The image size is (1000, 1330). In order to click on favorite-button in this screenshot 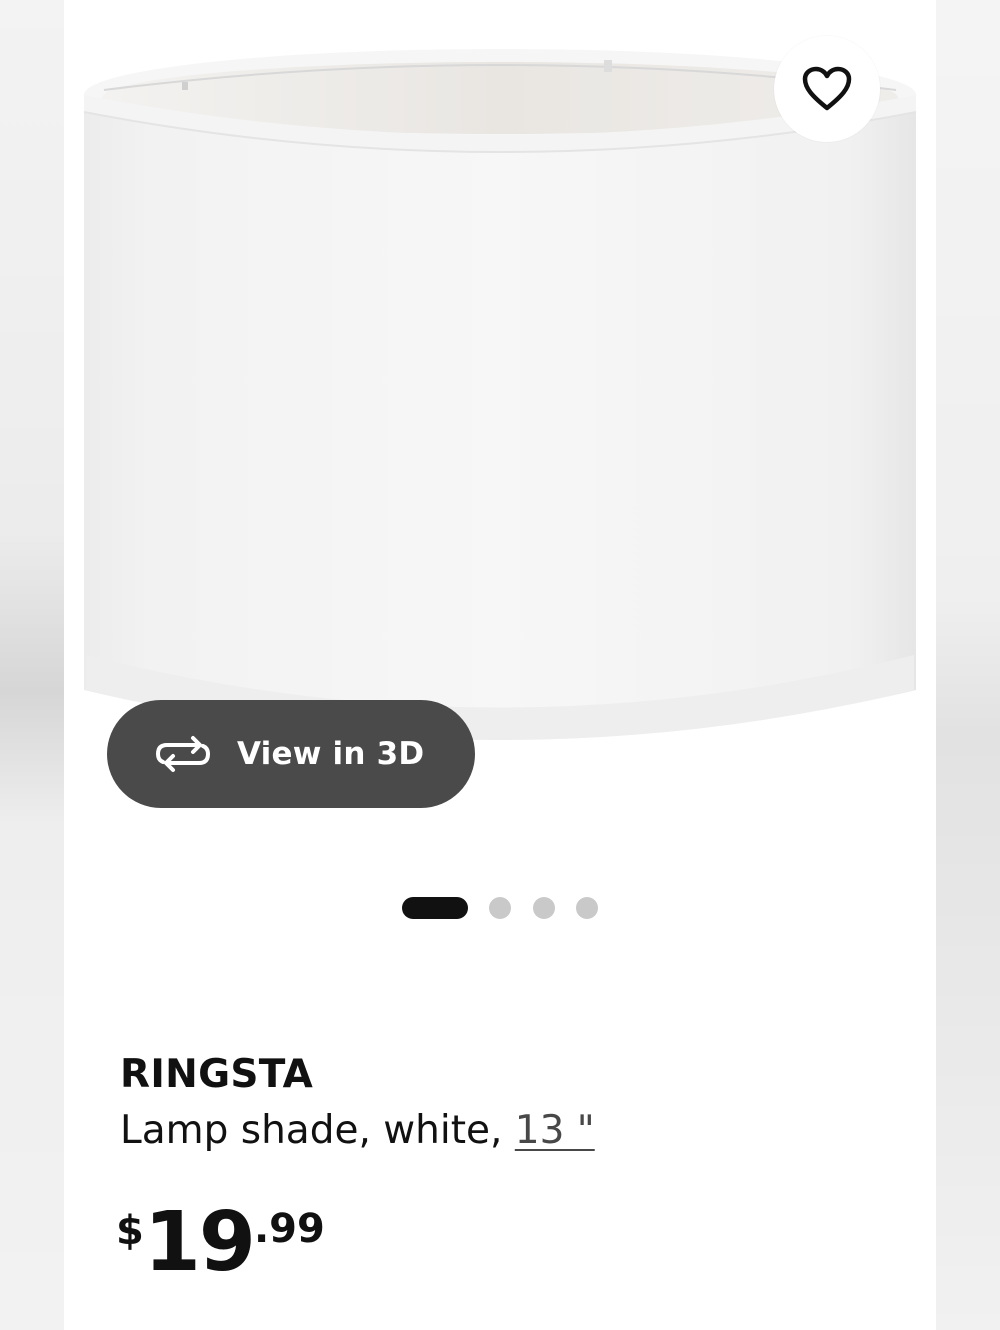, I will do `click(827, 89)`.